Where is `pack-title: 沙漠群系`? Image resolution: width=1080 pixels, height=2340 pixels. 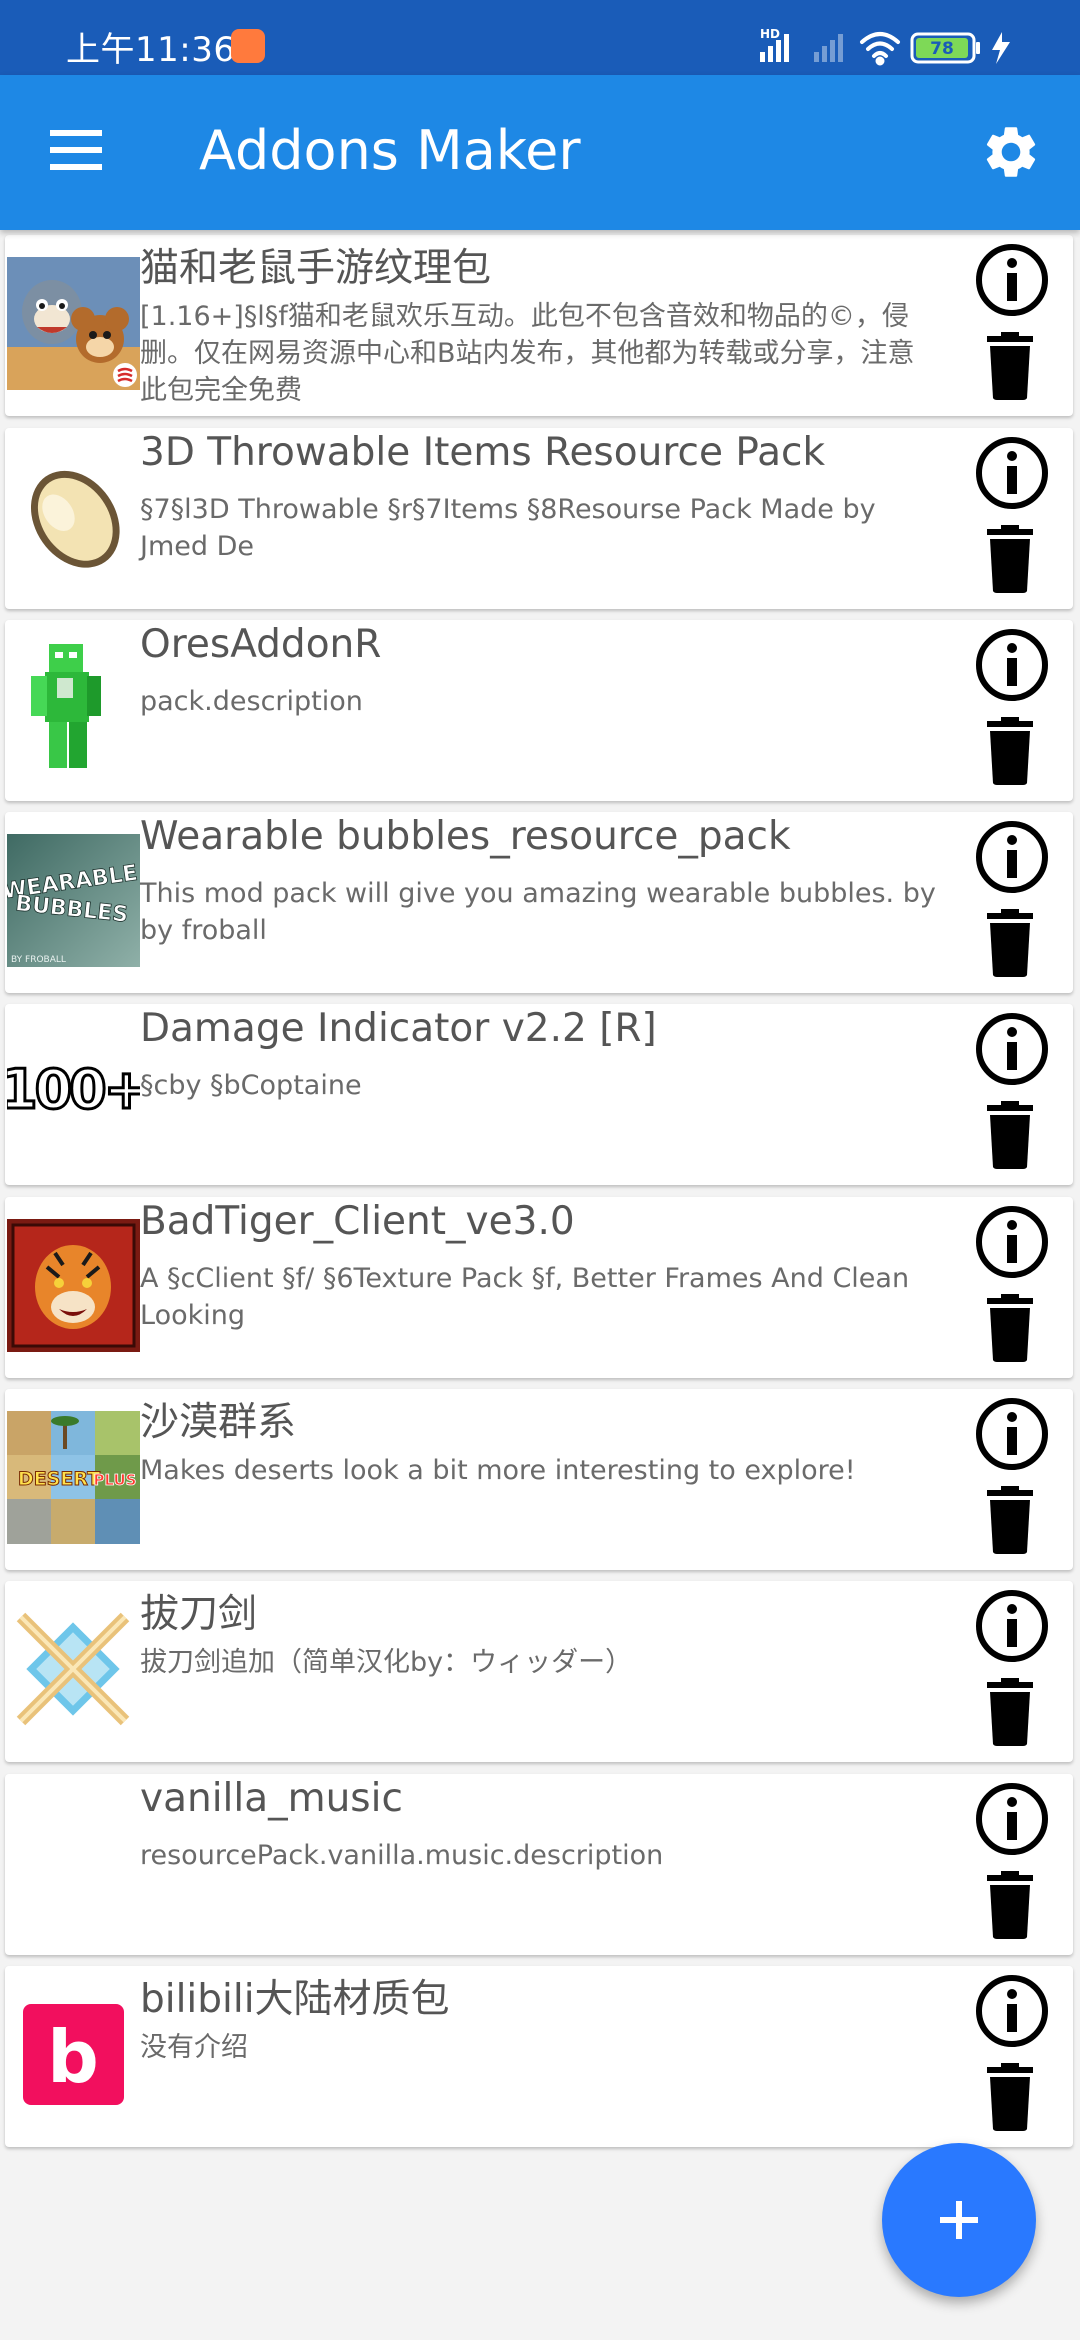 pack-title: 沙漠群系 is located at coordinates (218, 1422).